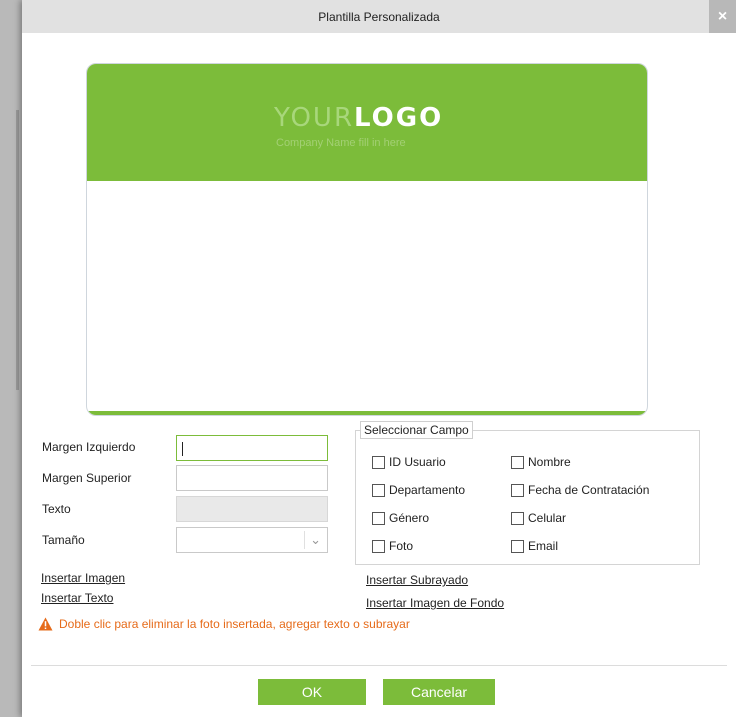 The height and width of the screenshot is (717, 736). I want to click on margen-superior-label: Margen Superior, so click(87, 478).